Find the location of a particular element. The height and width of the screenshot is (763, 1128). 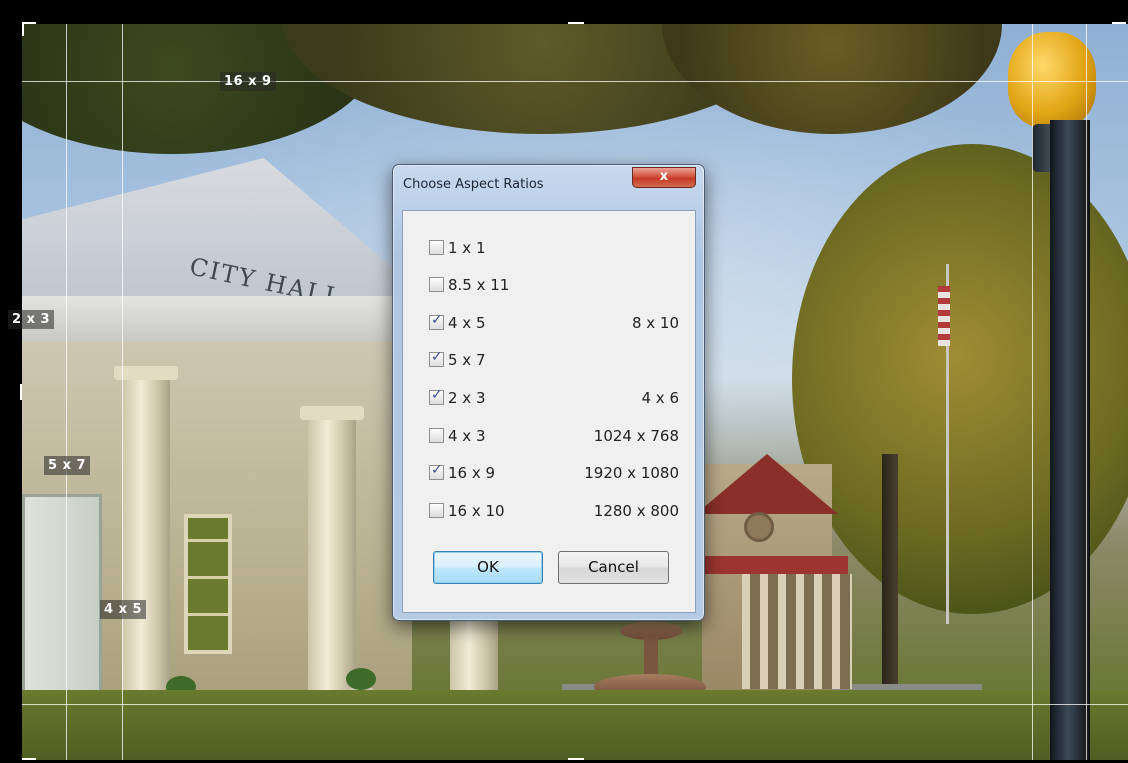

dialog-title: Choose Aspect Ratios is located at coordinates (473, 184).